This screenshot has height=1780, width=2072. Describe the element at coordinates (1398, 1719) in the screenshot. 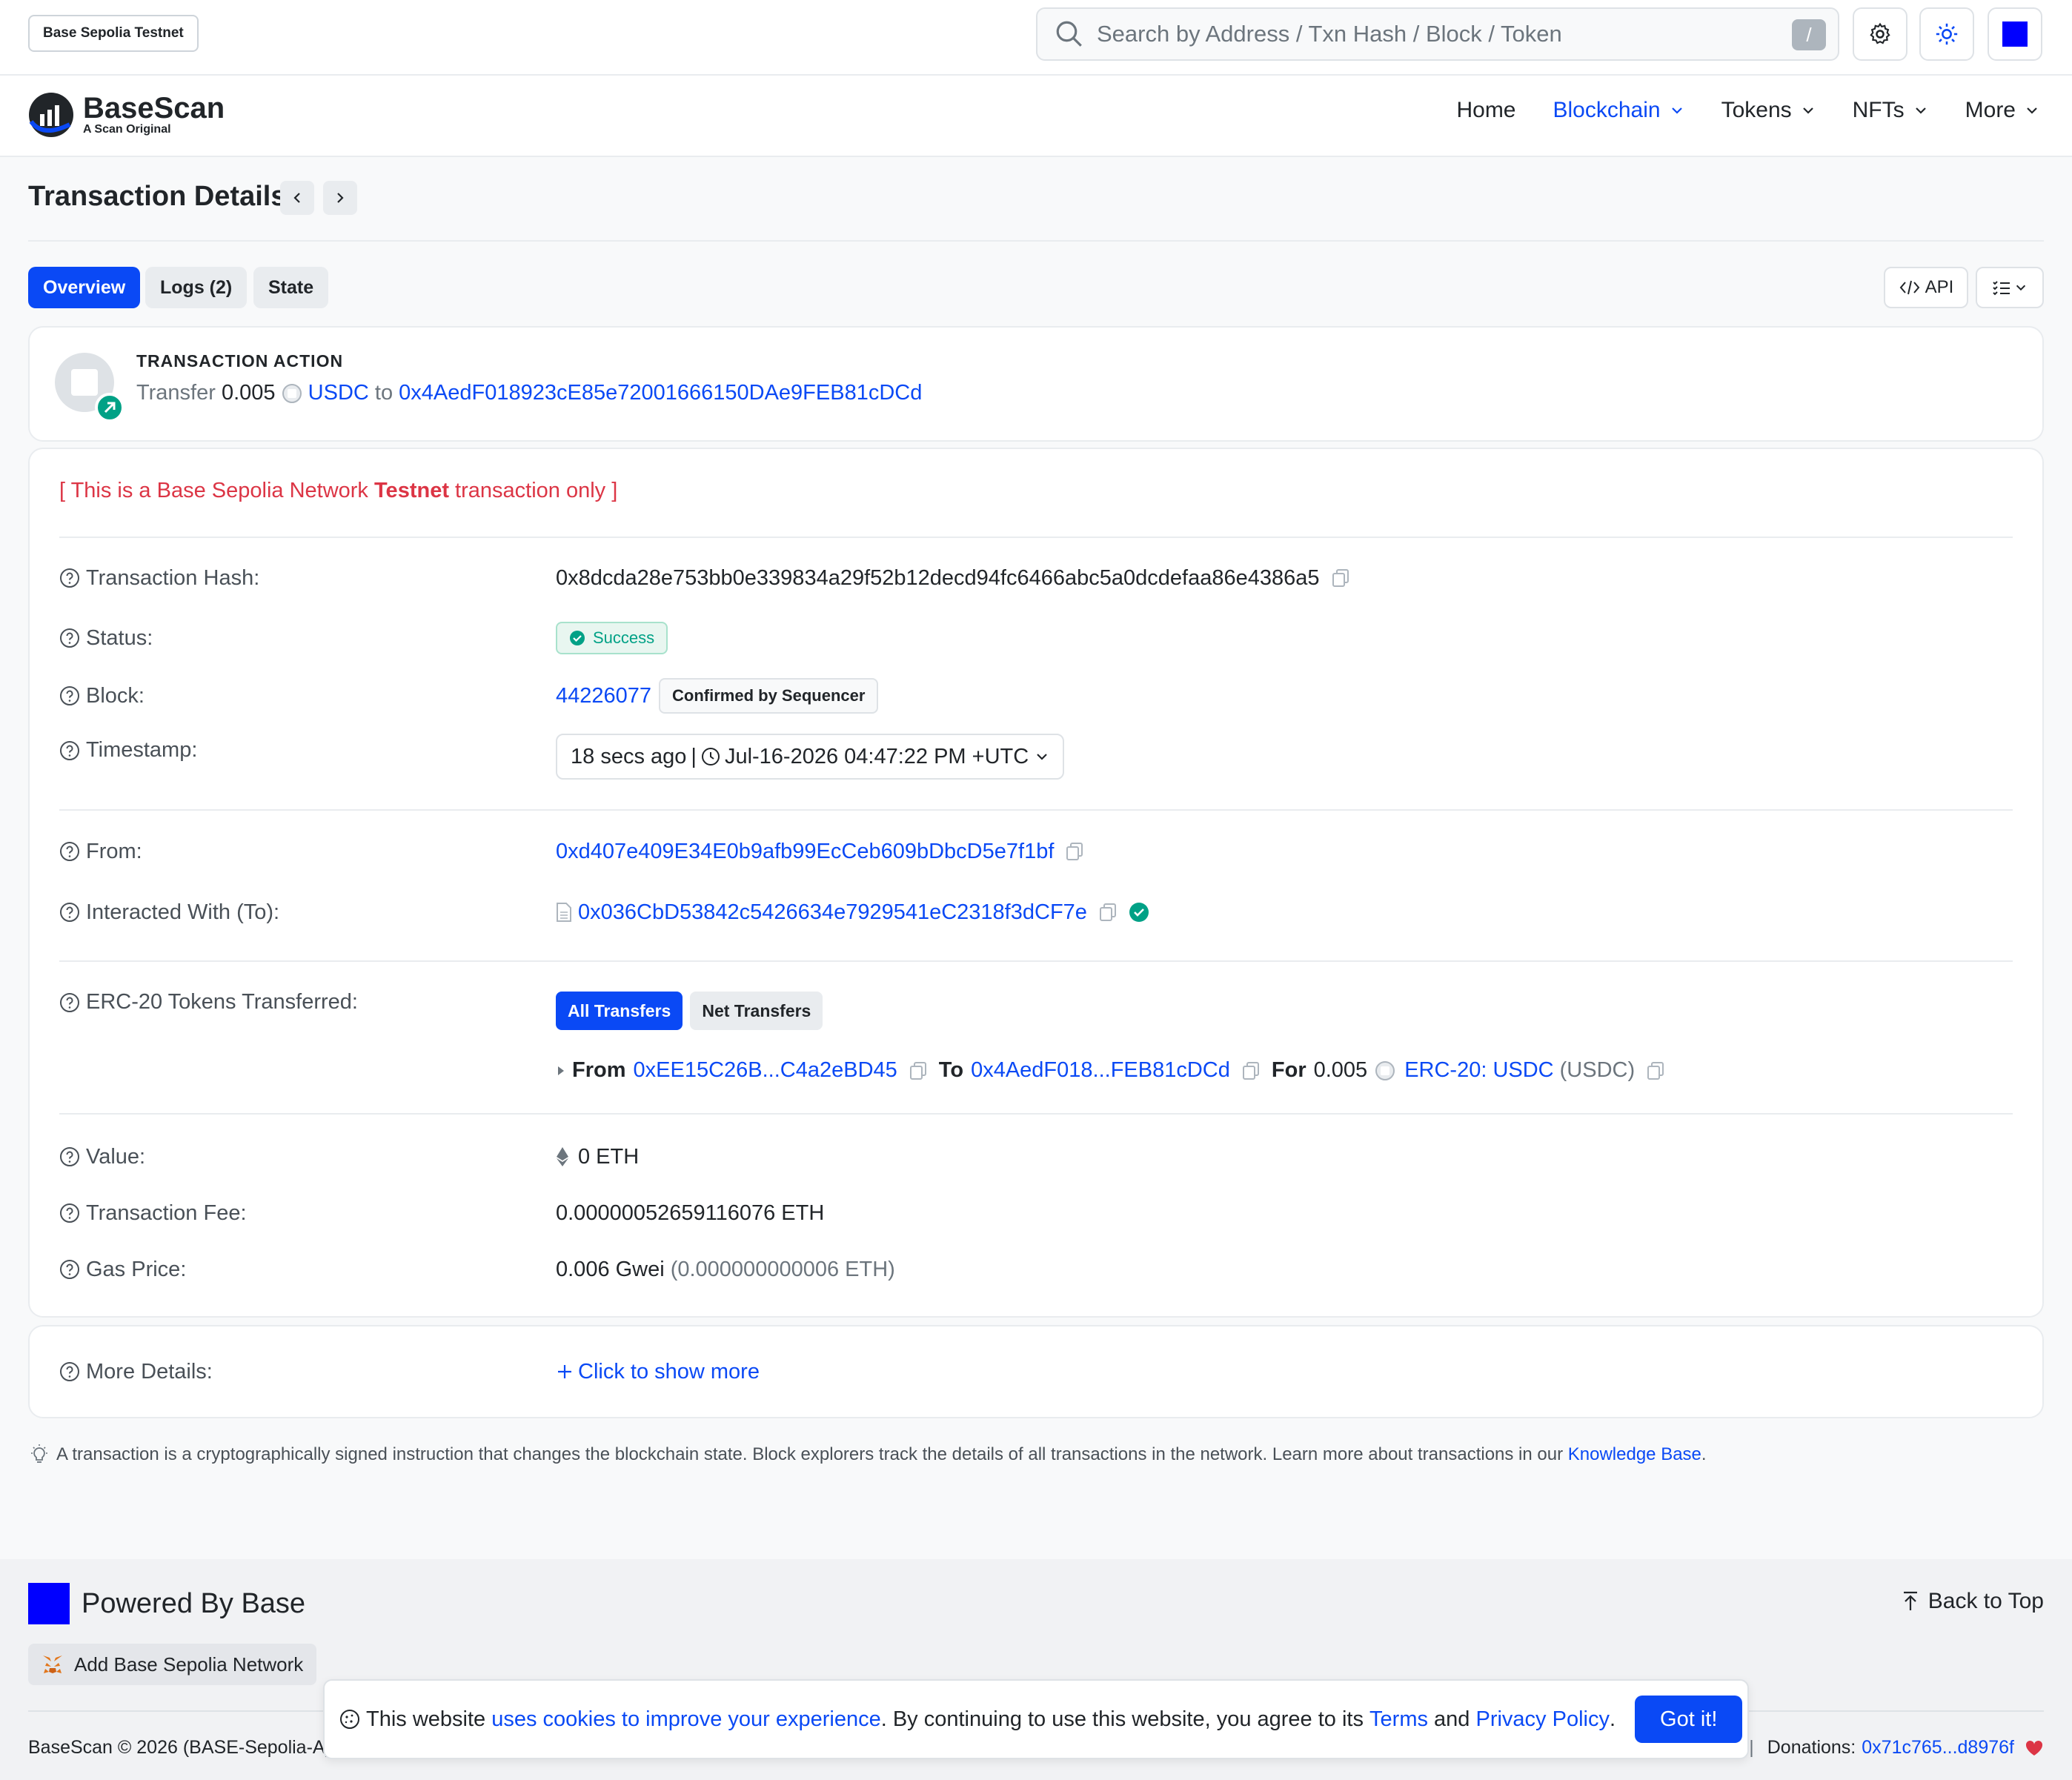

I see `terms-link: Terms` at that location.